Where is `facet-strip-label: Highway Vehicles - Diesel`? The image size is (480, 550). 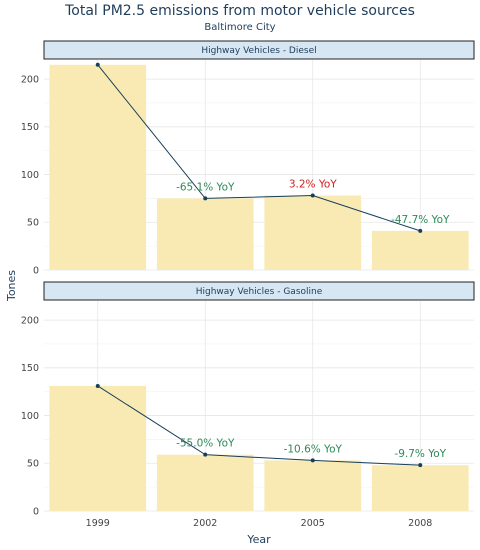
facet-strip-label: Highway Vehicles - Diesel is located at coordinates (258, 51).